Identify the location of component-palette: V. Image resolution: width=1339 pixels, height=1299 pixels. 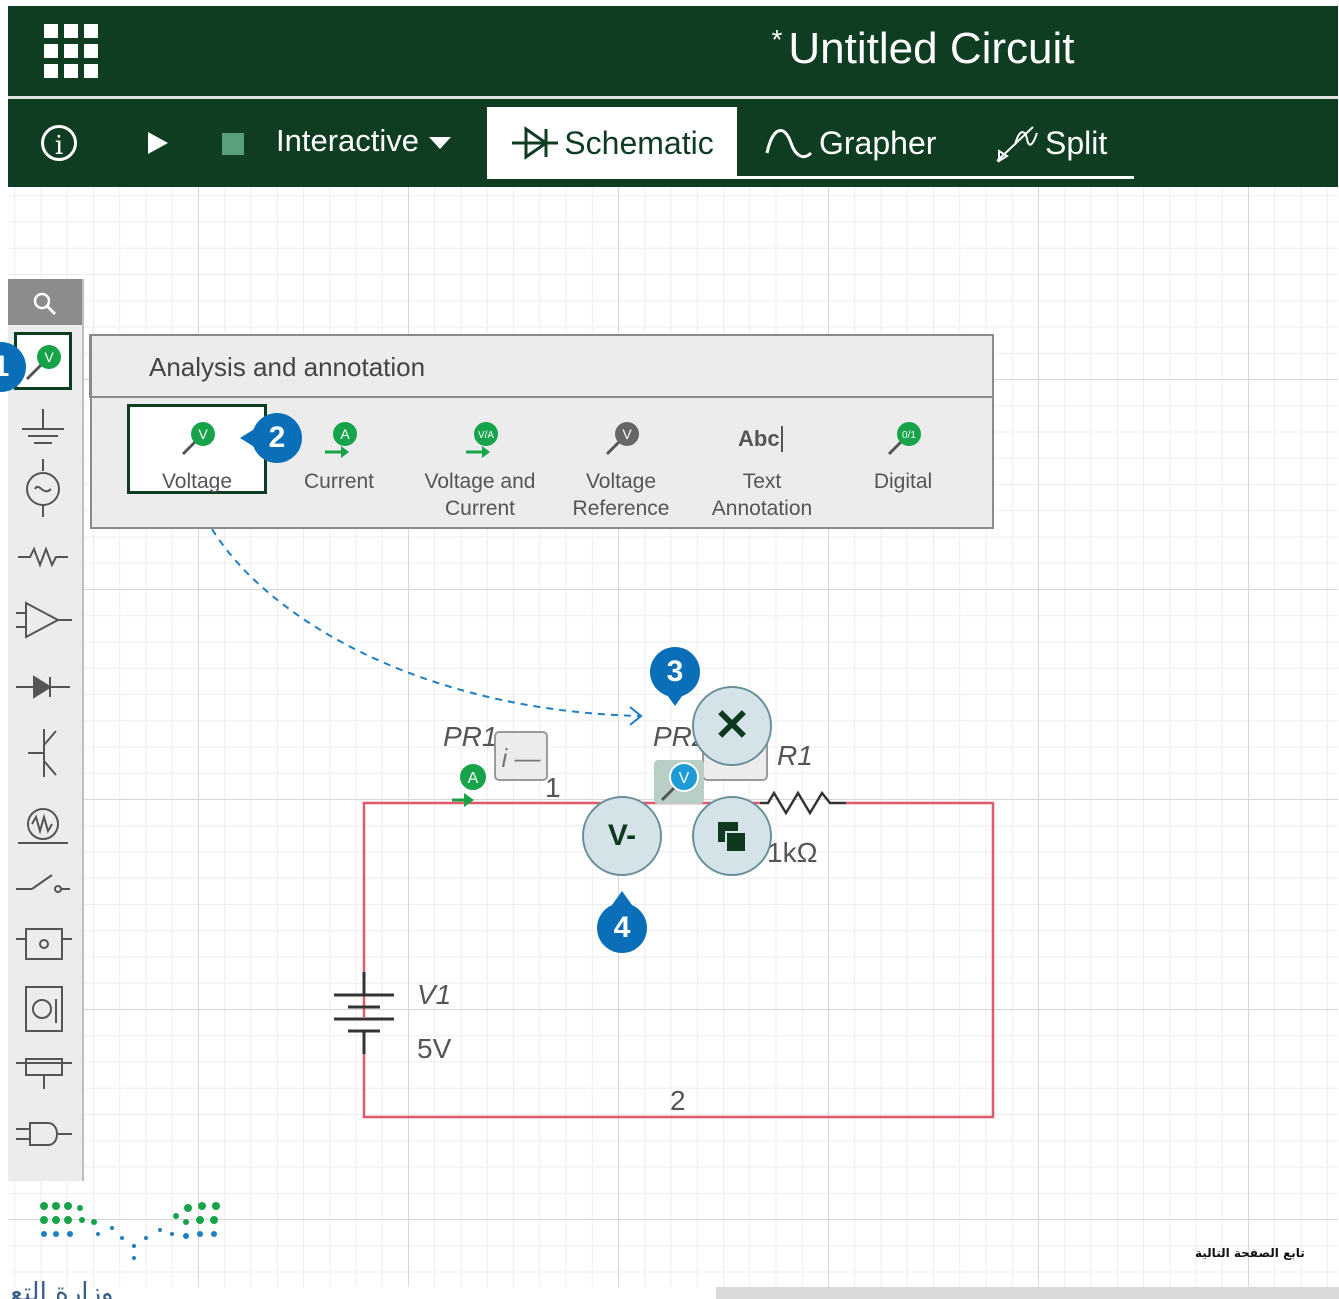
(46, 730).